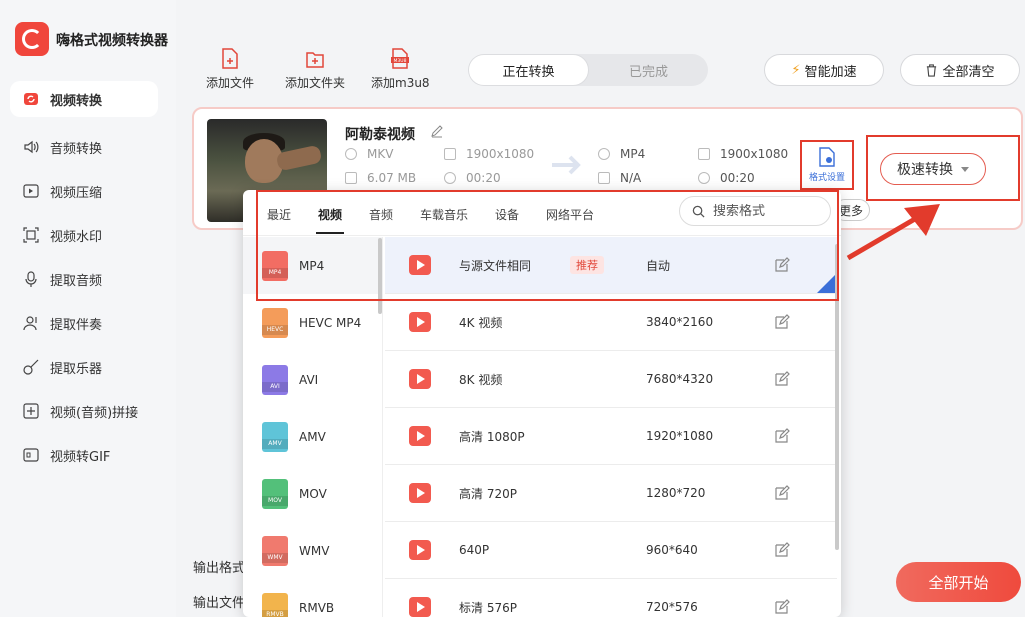  Describe the element at coordinates (400, 69) in the screenshot. I see `add-m3u8-button: M3U8 添加m3u8` at that location.